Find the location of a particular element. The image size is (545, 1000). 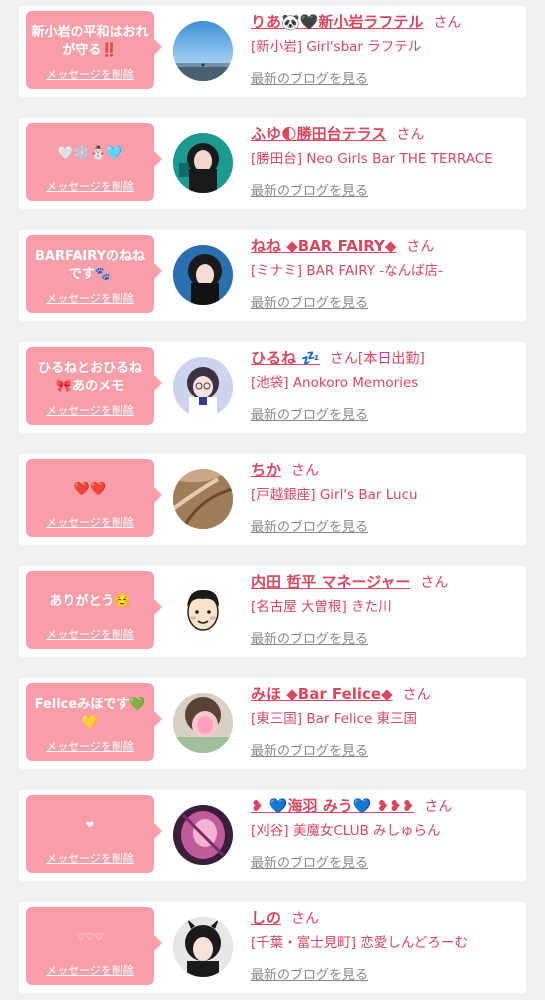

message-bubble: 新小岩の平和はおれが守る‼️ メッセージを削除 is located at coordinates (94, 50).